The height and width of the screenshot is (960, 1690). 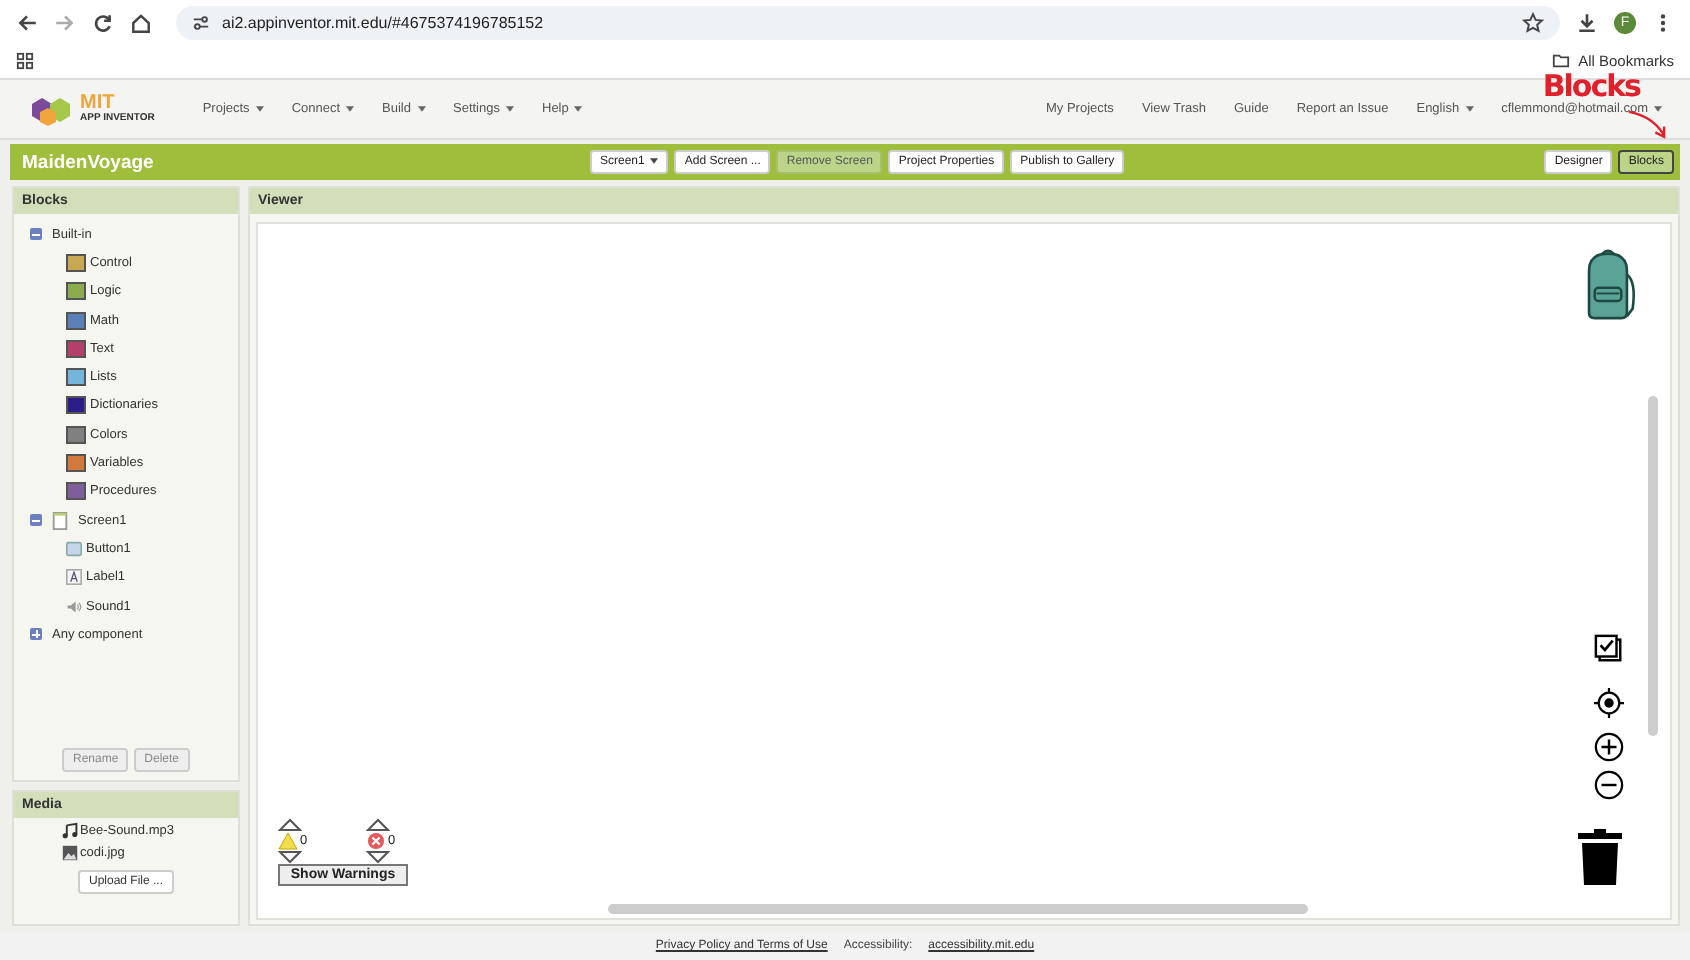 I want to click on home-icon, so click(x=141, y=22).